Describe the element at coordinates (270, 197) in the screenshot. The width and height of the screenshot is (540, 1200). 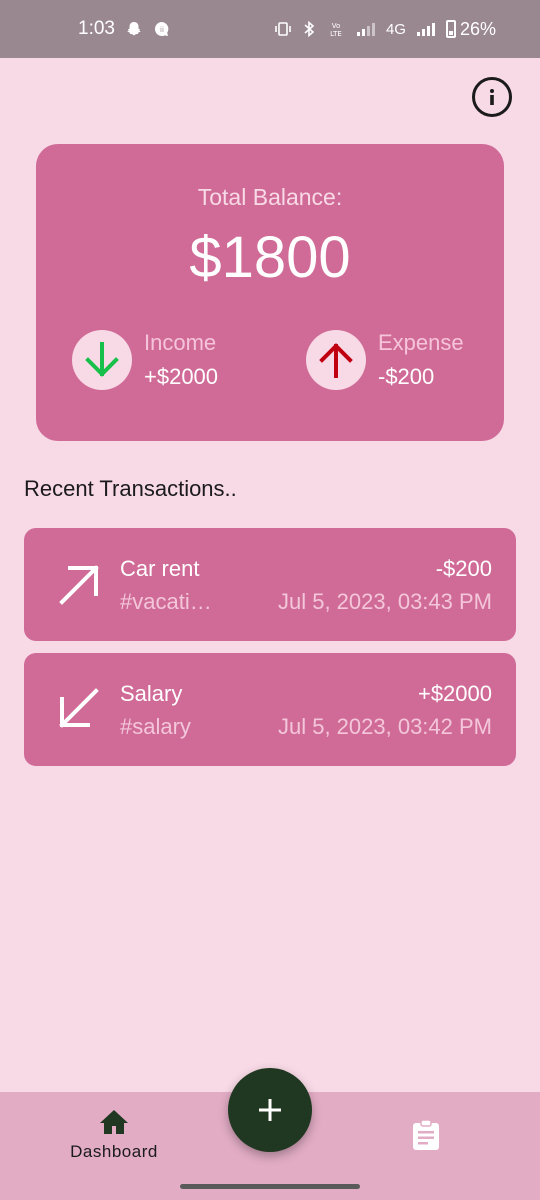
I see `balance-label: Total Balance:` at that location.